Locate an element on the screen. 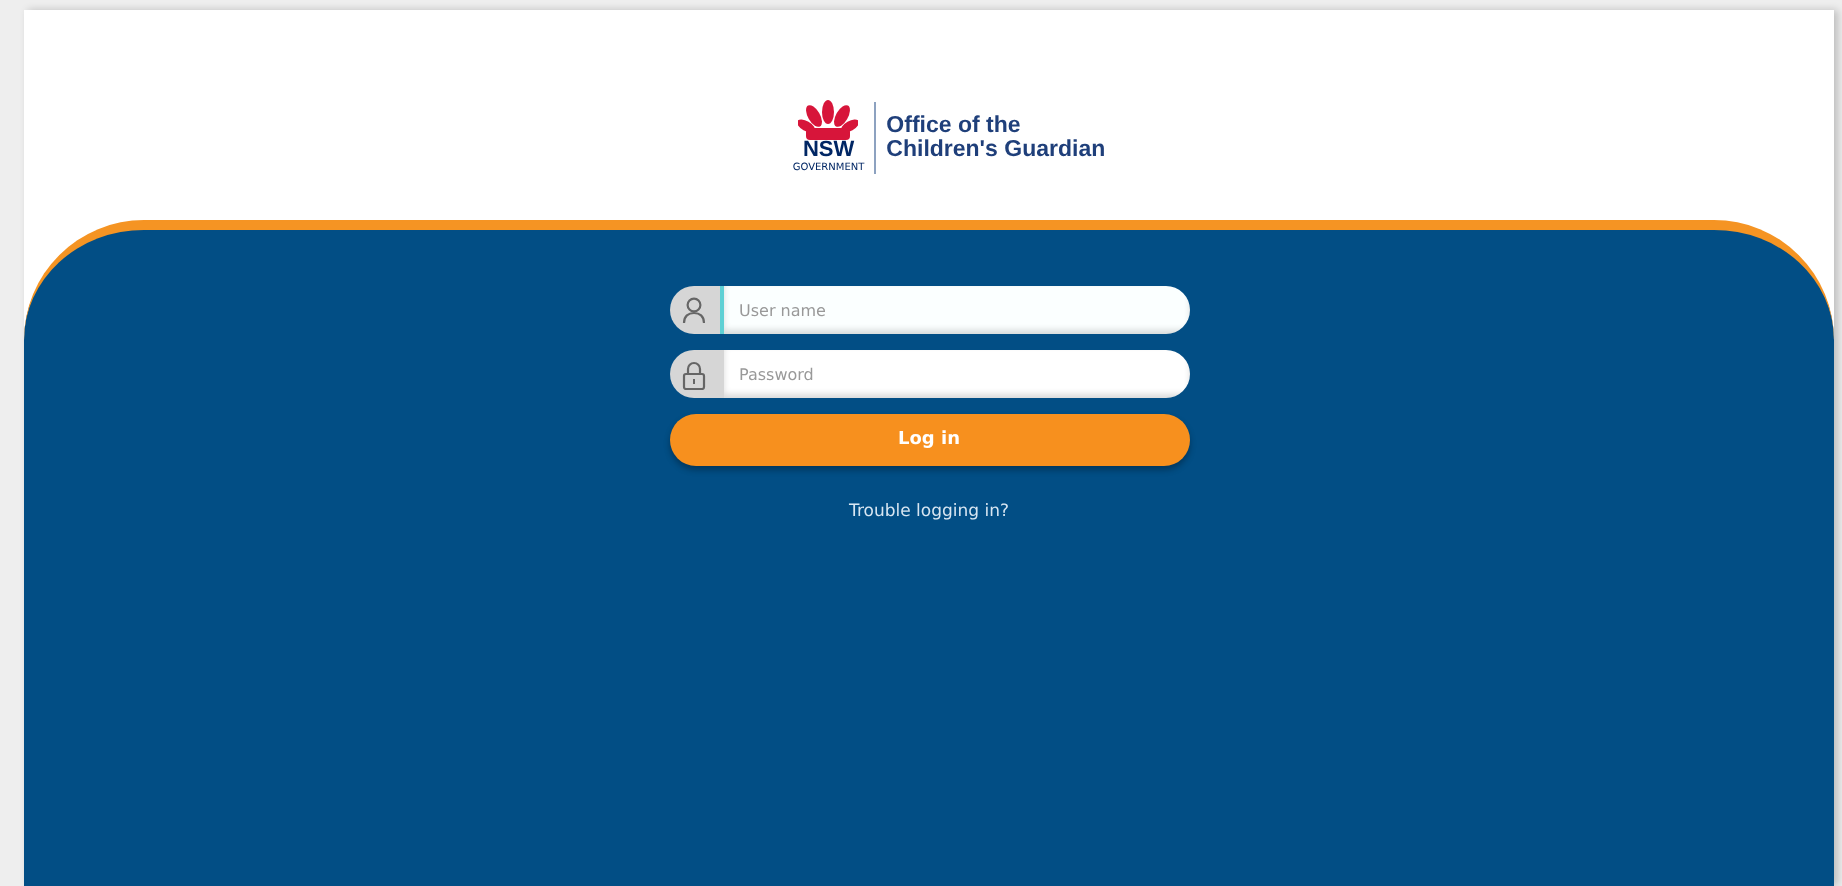 This screenshot has width=1842, height=886. nsw-logo-text: NSW is located at coordinates (828, 151).